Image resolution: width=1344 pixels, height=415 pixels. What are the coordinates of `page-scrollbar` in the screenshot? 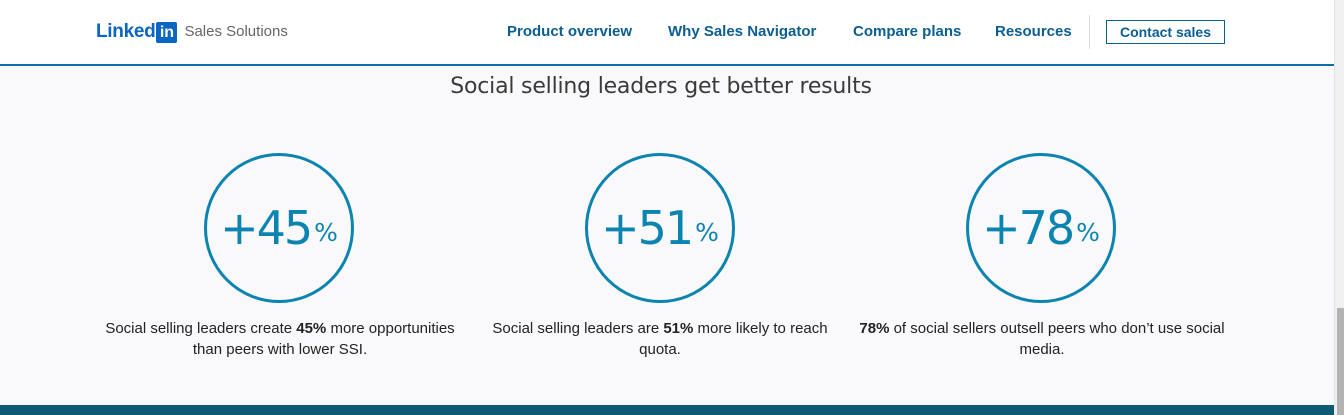 It's located at (1339, 207).